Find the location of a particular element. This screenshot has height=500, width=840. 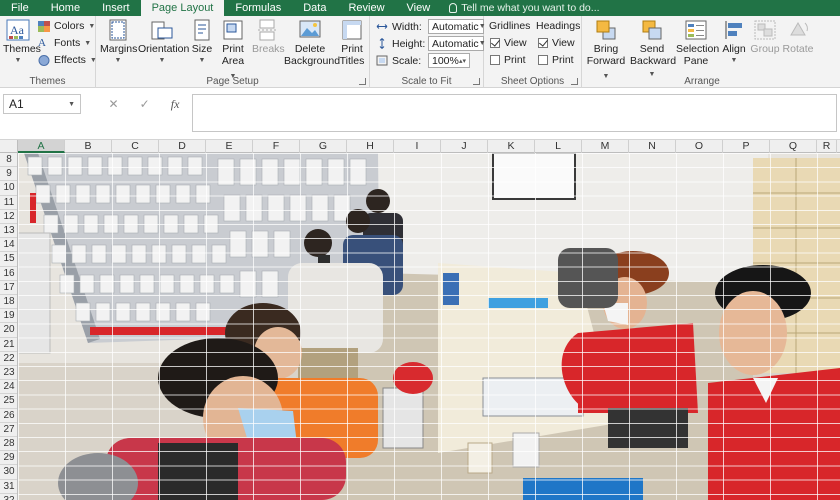

row-header-20: 20 is located at coordinates (8, 330).